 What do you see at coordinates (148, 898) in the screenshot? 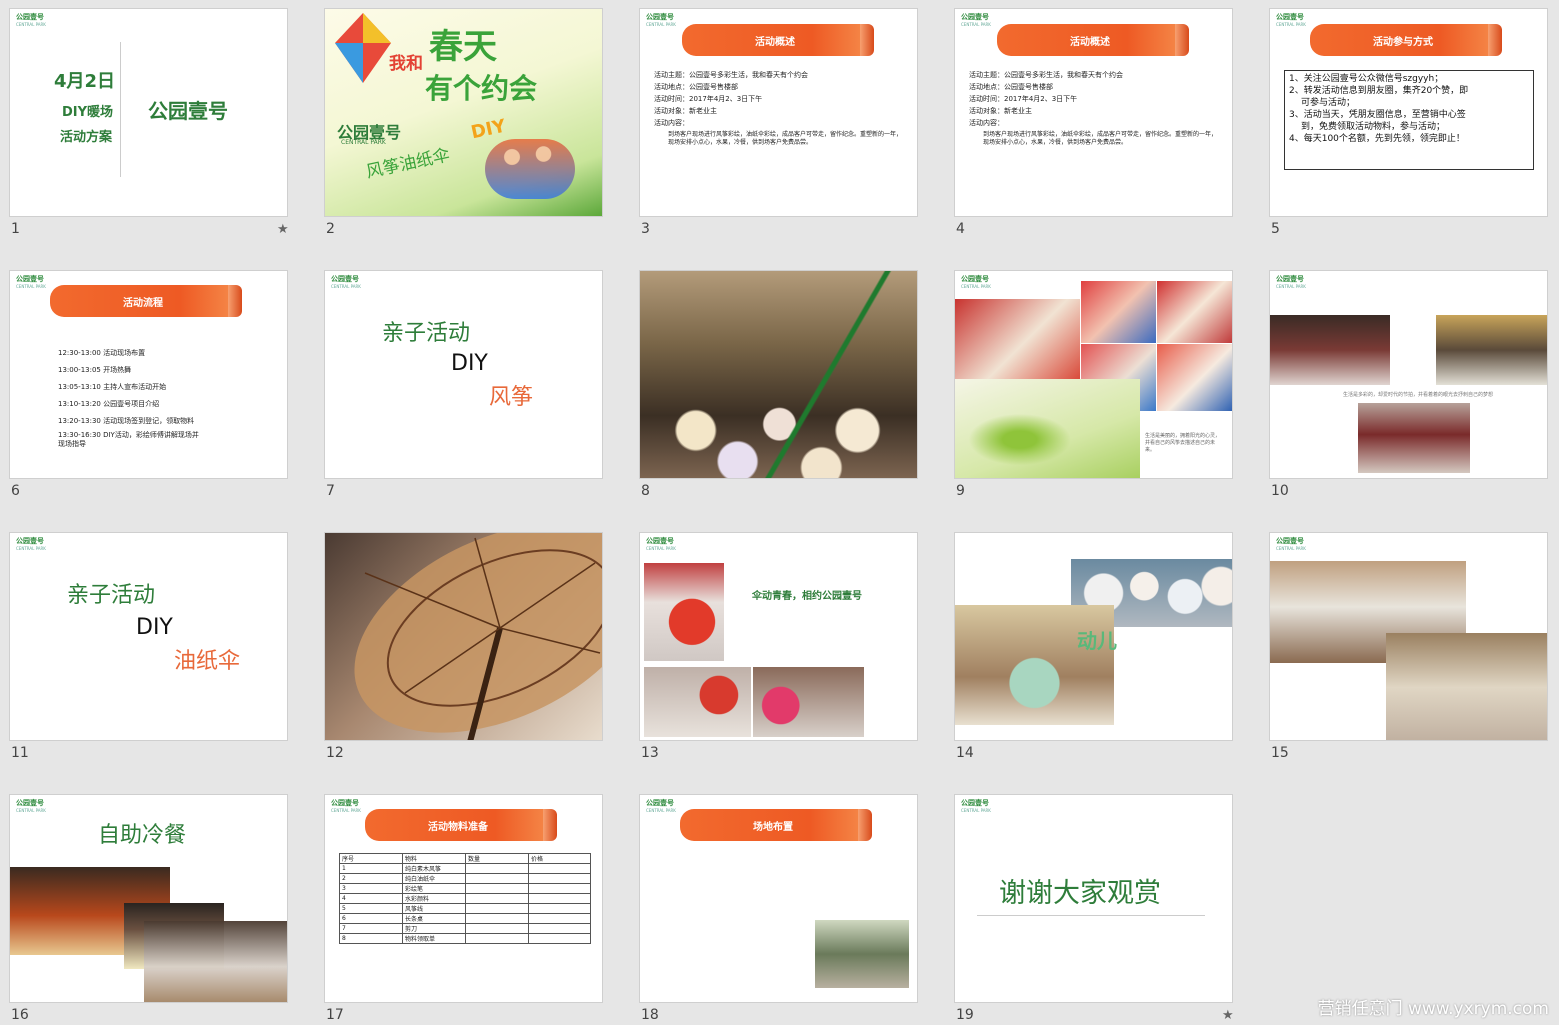
I see `slide-16-thumbnail: 公园壹号 CENTRAL PARK 自助冷餐` at bounding box center [148, 898].